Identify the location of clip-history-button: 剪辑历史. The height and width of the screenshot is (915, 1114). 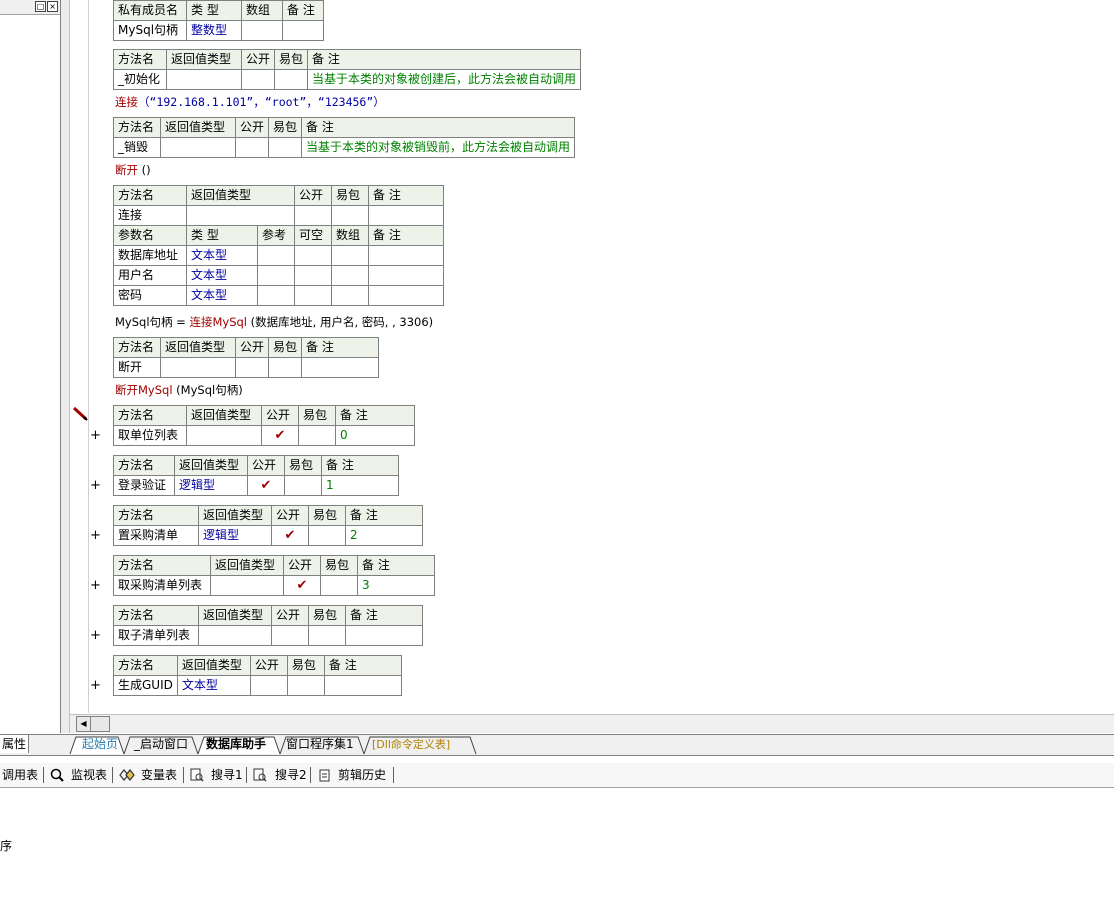
(362, 775).